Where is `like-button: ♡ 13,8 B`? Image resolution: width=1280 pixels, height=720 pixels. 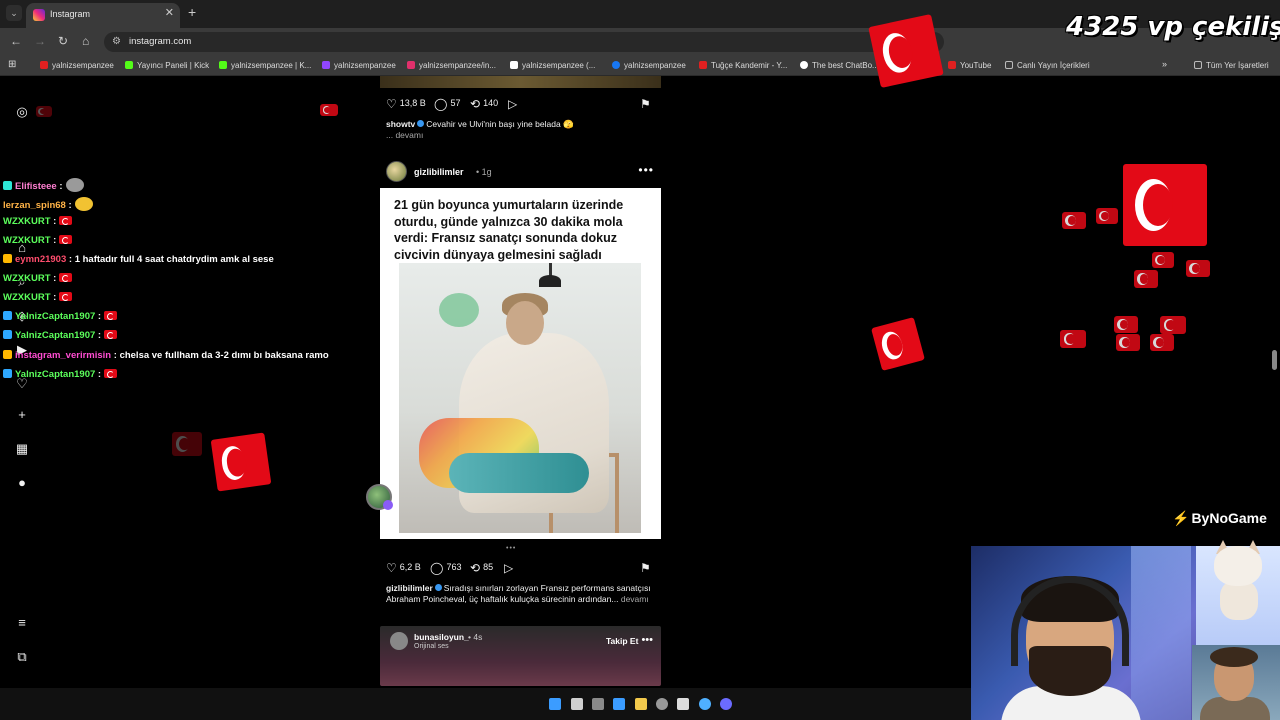 like-button: ♡ 13,8 B is located at coordinates (406, 104).